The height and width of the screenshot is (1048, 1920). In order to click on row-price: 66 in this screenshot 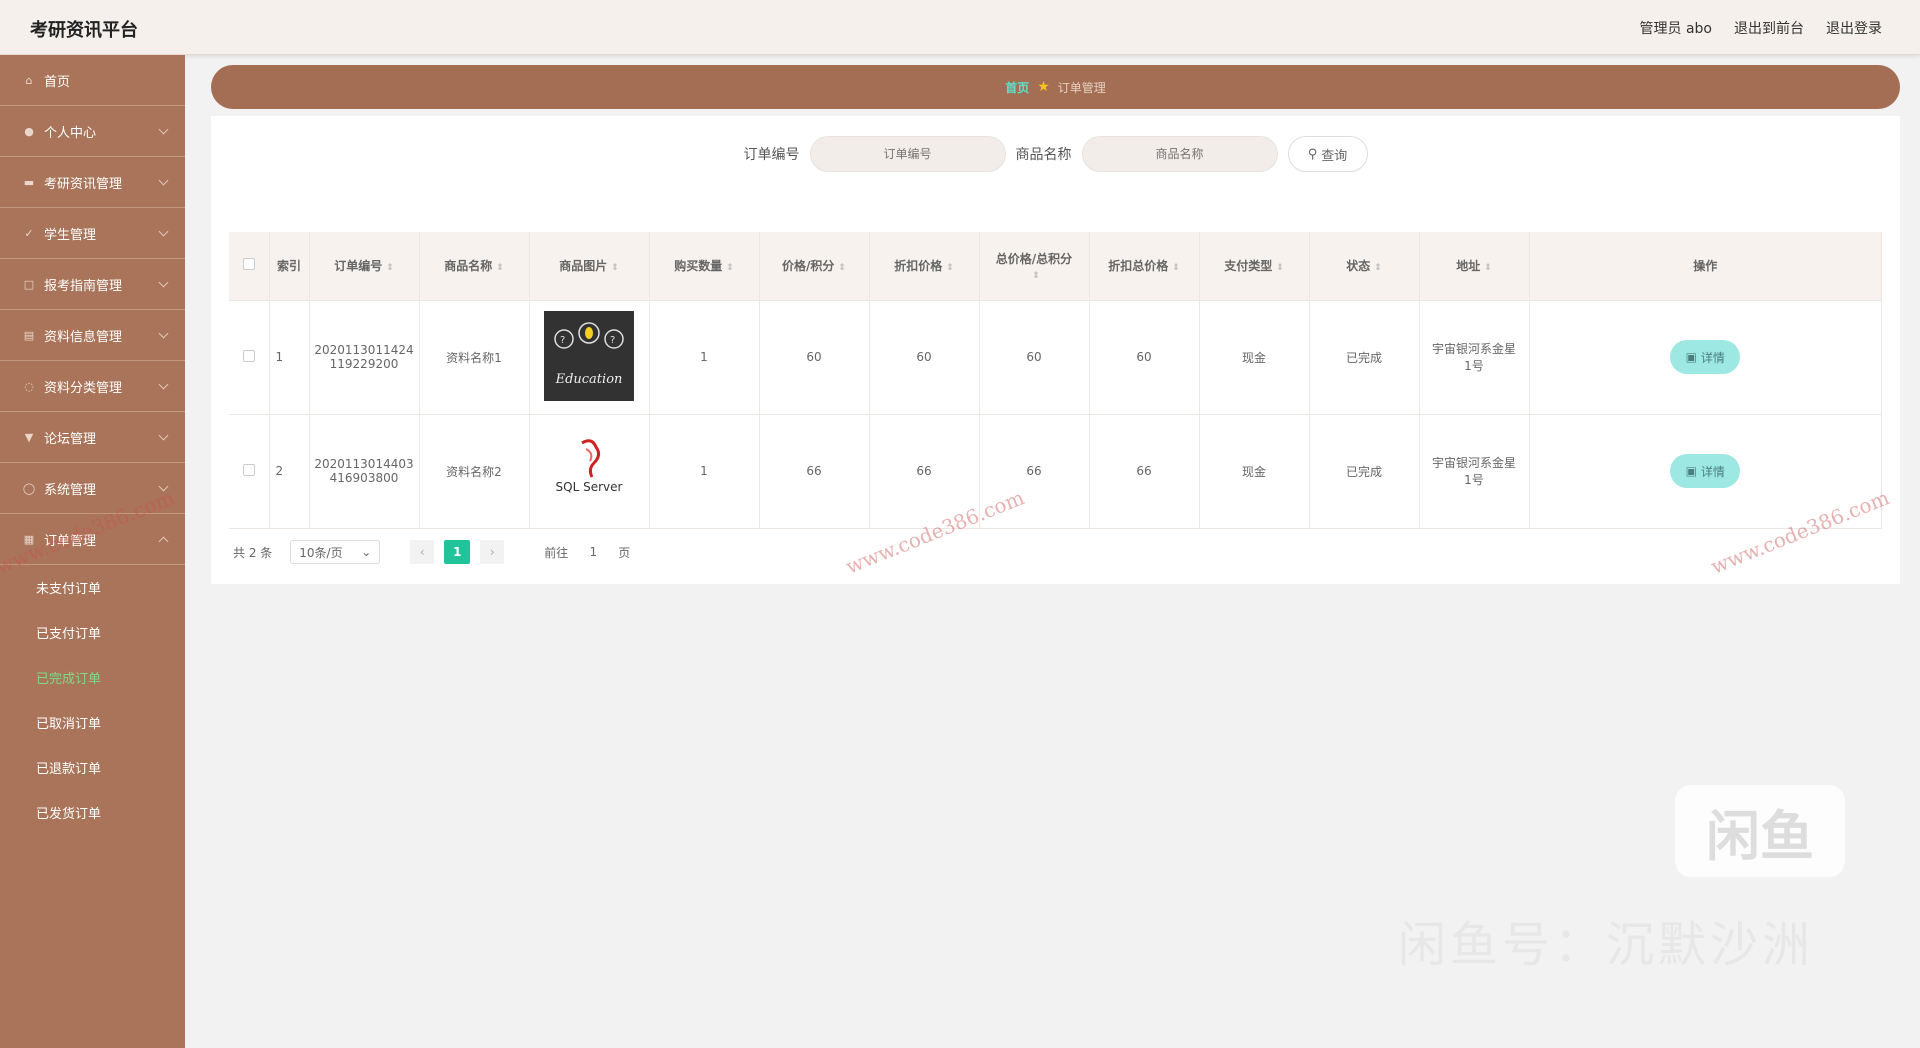, I will do `click(814, 471)`.